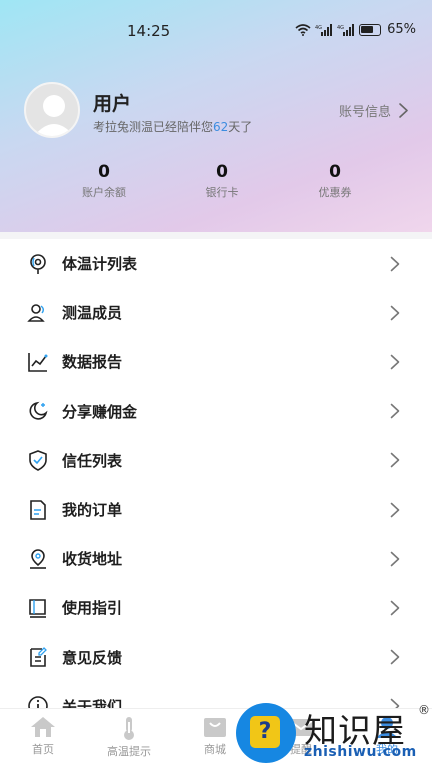  What do you see at coordinates (360, 752) in the screenshot?
I see `watermark-url: zhishiwu.com` at bounding box center [360, 752].